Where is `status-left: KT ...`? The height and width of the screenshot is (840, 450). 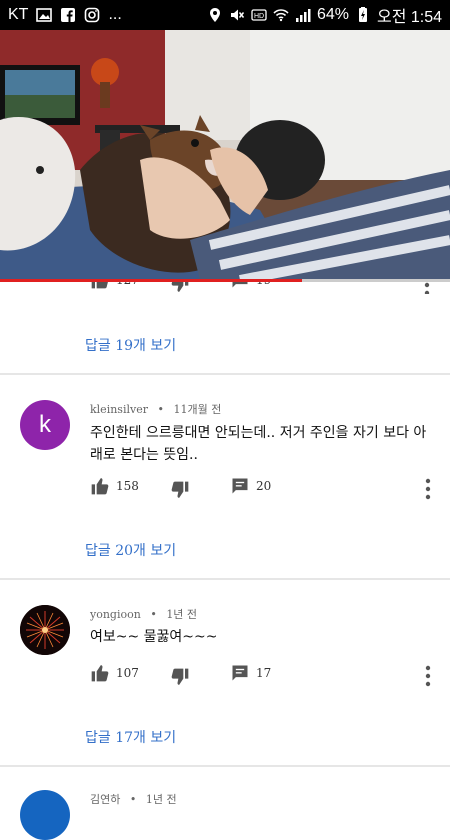 status-left: KT ... is located at coordinates (65, 15).